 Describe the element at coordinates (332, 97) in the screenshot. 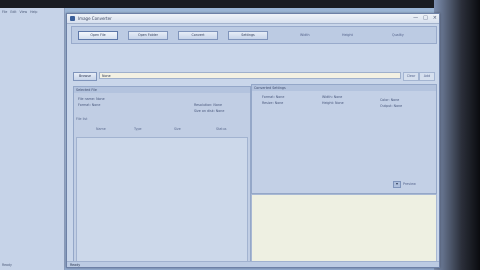

I see `right-info-width: Width: None` at that location.